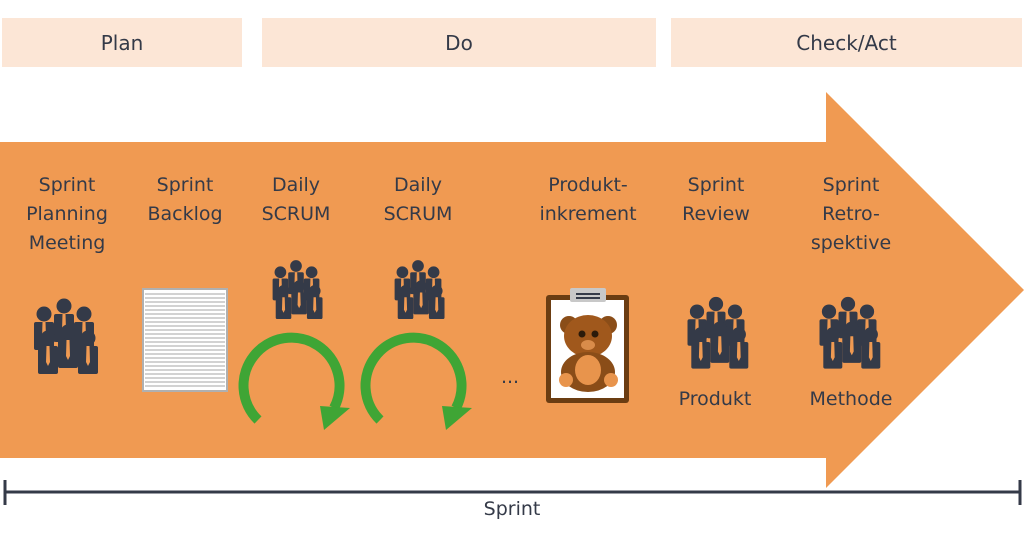 This screenshot has width=1024, height=540. Describe the element at coordinates (512, 509) in the screenshot. I see `timeline-label: Sprint` at that location.